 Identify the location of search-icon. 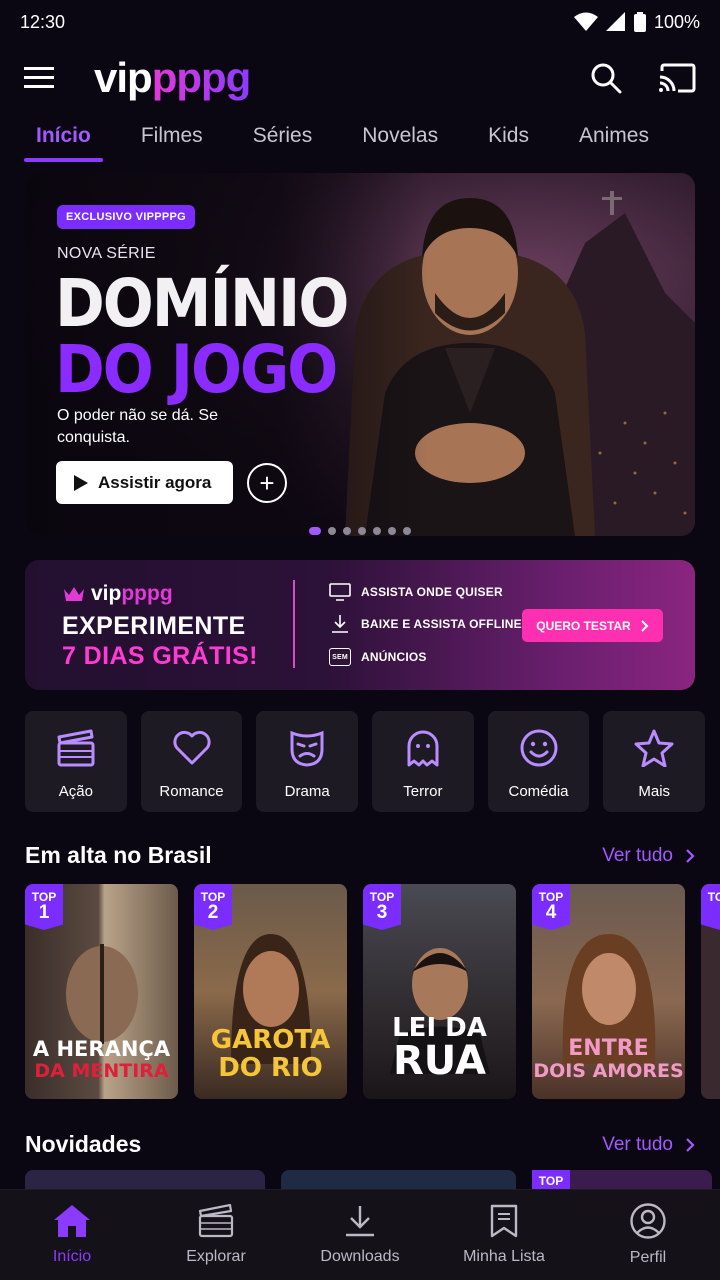
(606, 78).